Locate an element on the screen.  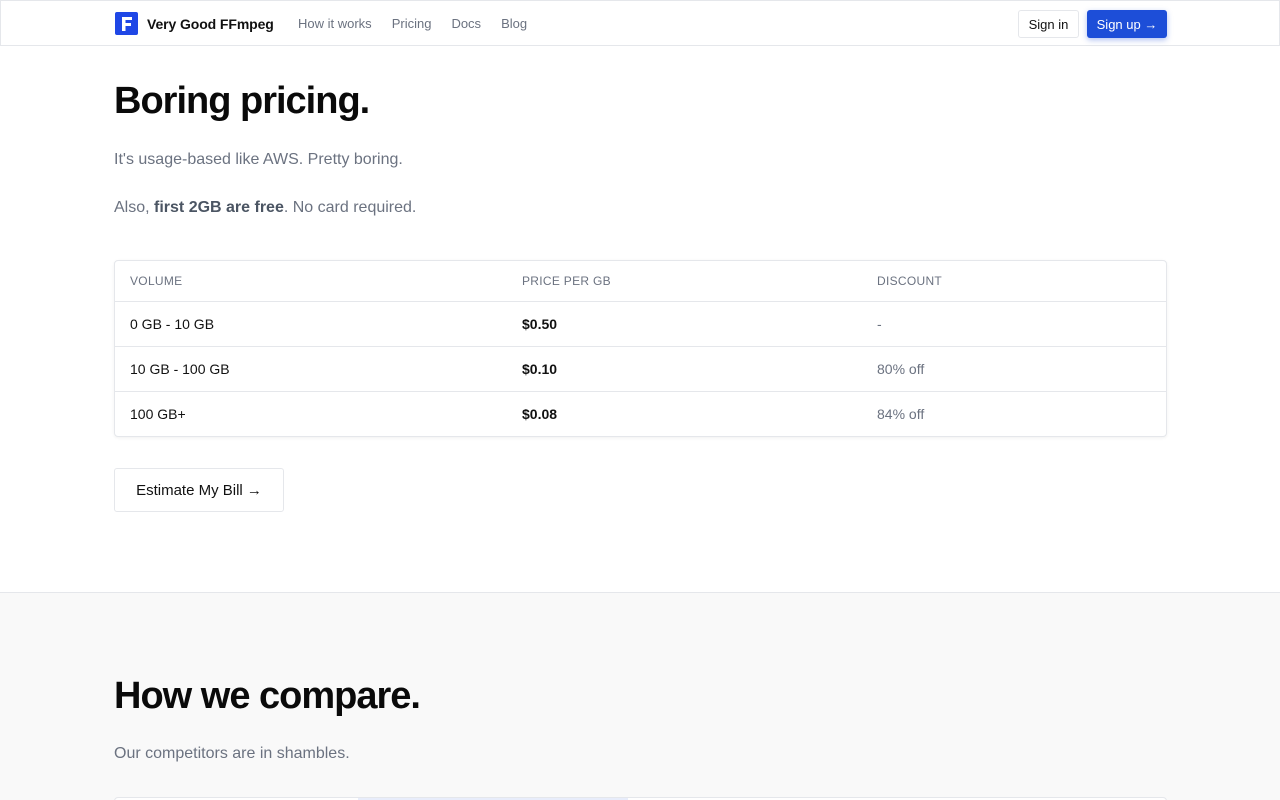
nav-link-blog: Blog is located at coordinates (514, 23).